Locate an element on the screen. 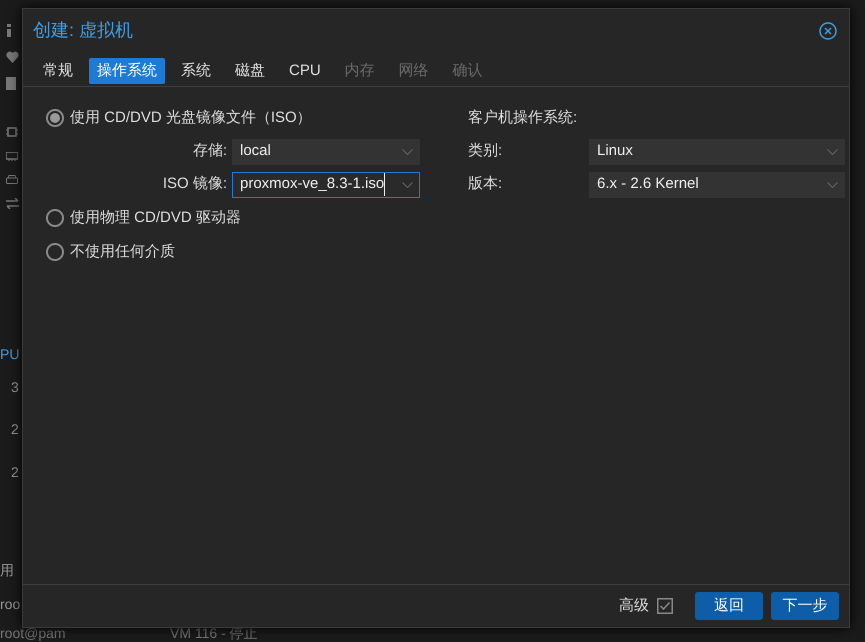 The height and width of the screenshot is (642, 865). dropdown-field: Linux is located at coordinates (717, 151).